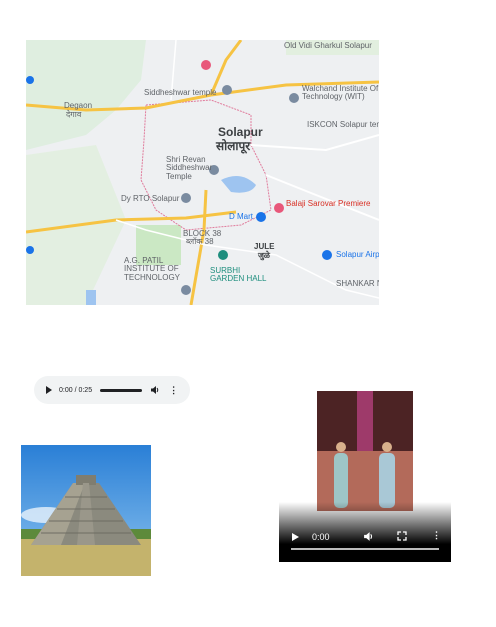  I want to click on map-label-iskcon: ISKCON Solapur tem, so click(343, 124).